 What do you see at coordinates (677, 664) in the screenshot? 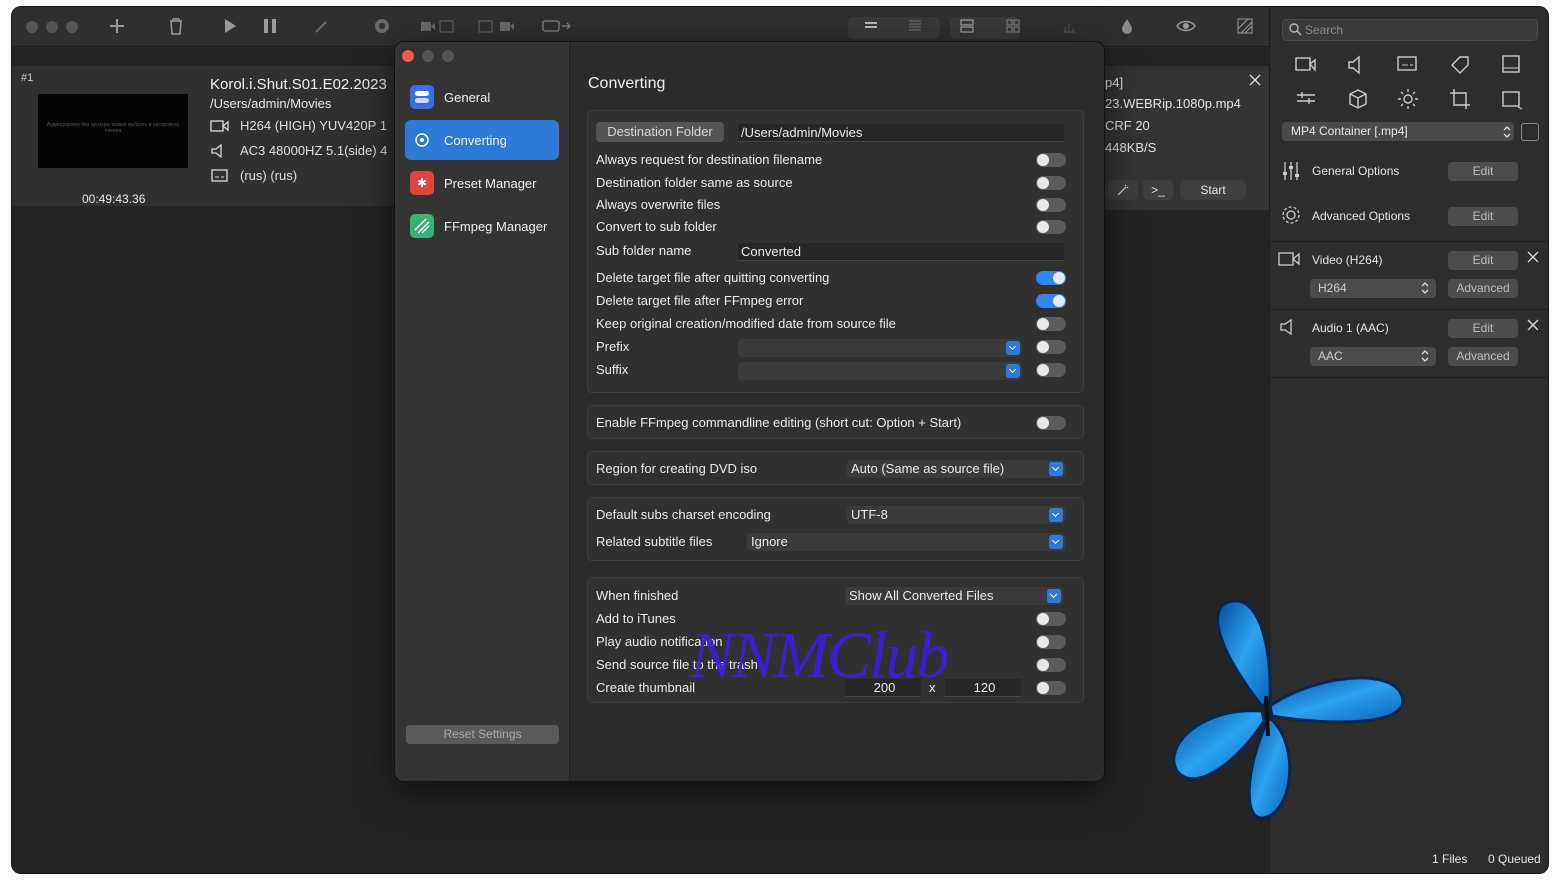
I see `send-trash-label: Send source file to the trash` at bounding box center [677, 664].